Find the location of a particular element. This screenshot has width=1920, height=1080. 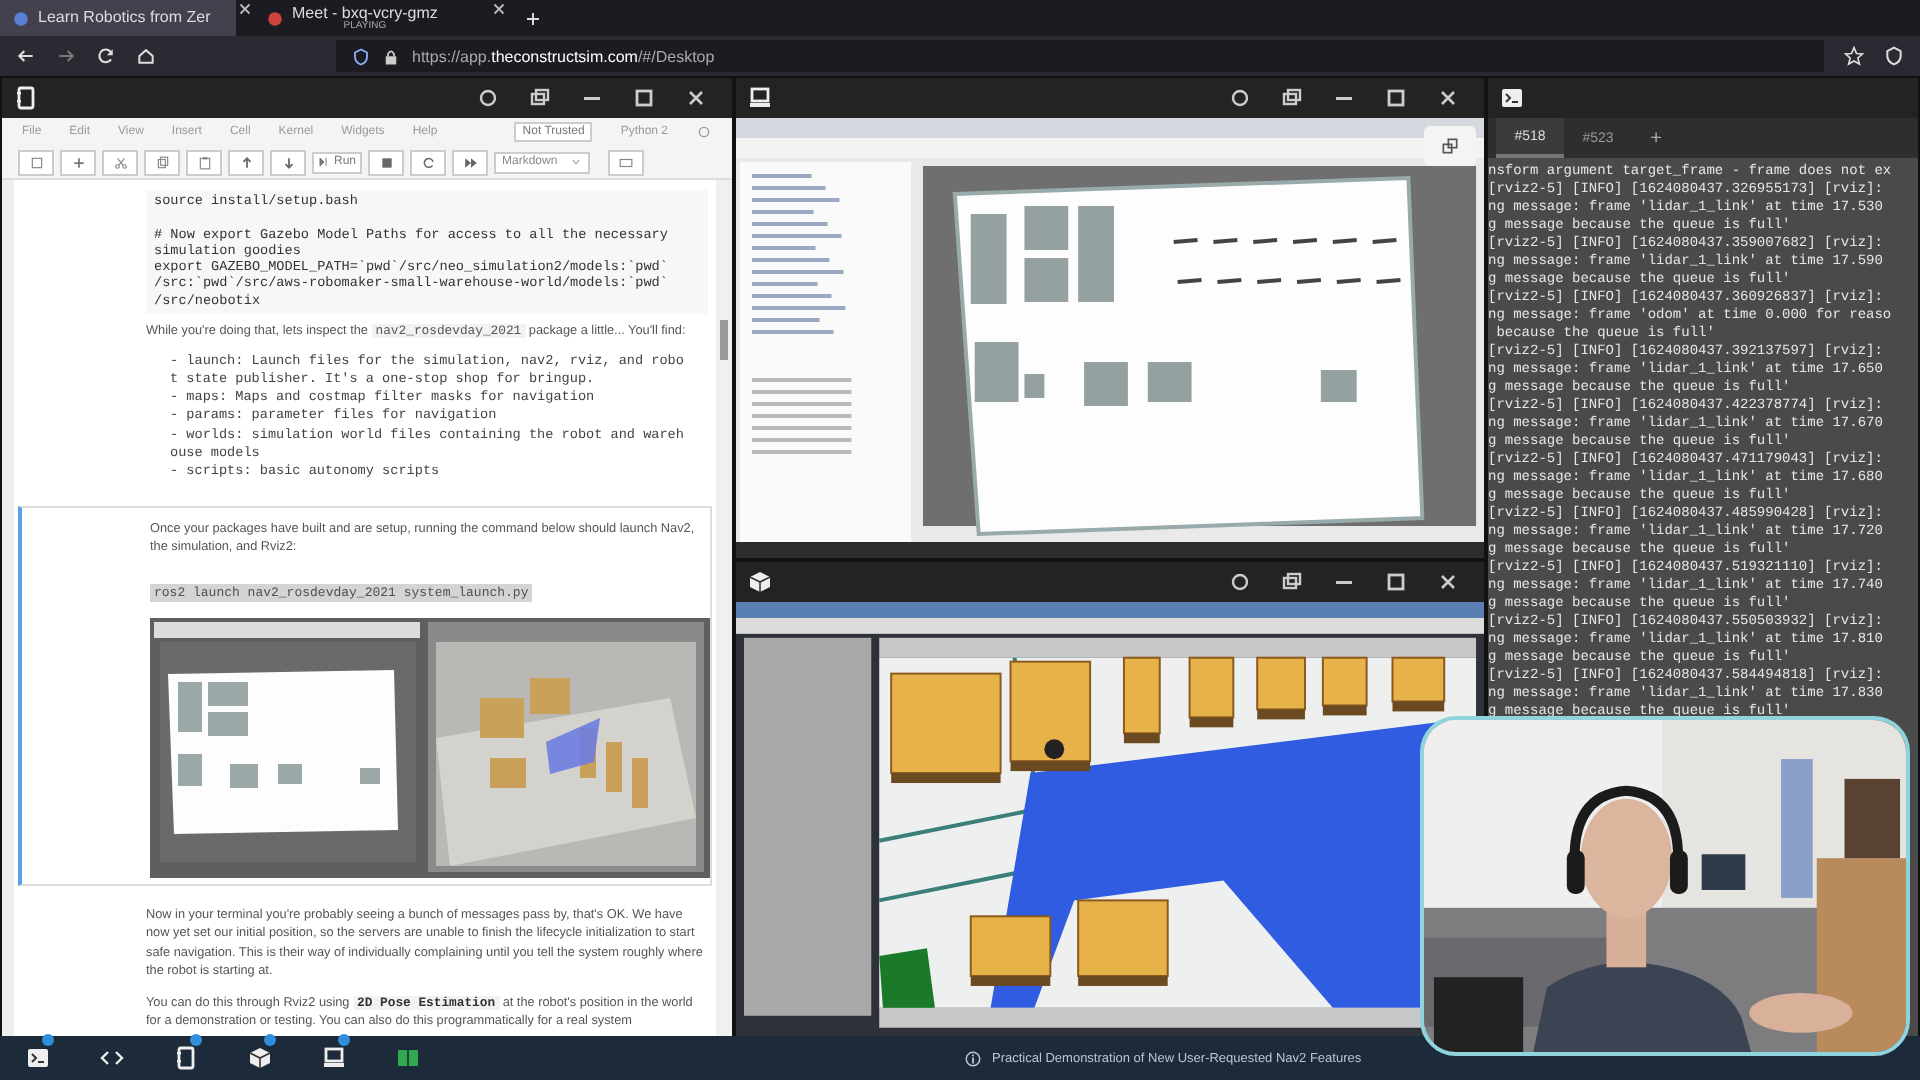

forward-icon is located at coordinates (66, 56).